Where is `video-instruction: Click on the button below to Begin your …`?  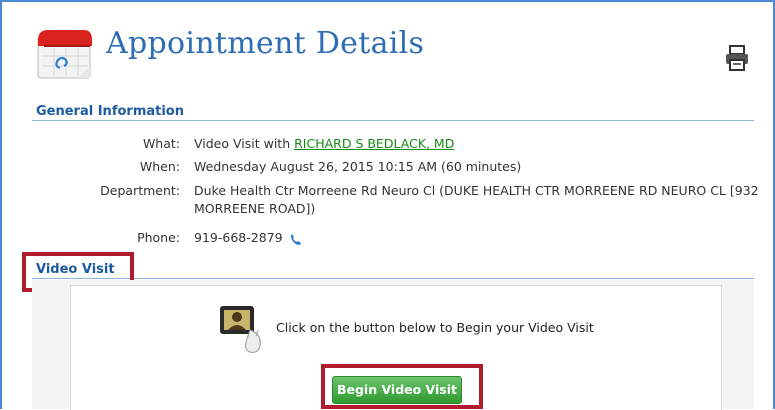
video-instruction: Click on the button below to Begin your … is located at coordinates (435, 327).